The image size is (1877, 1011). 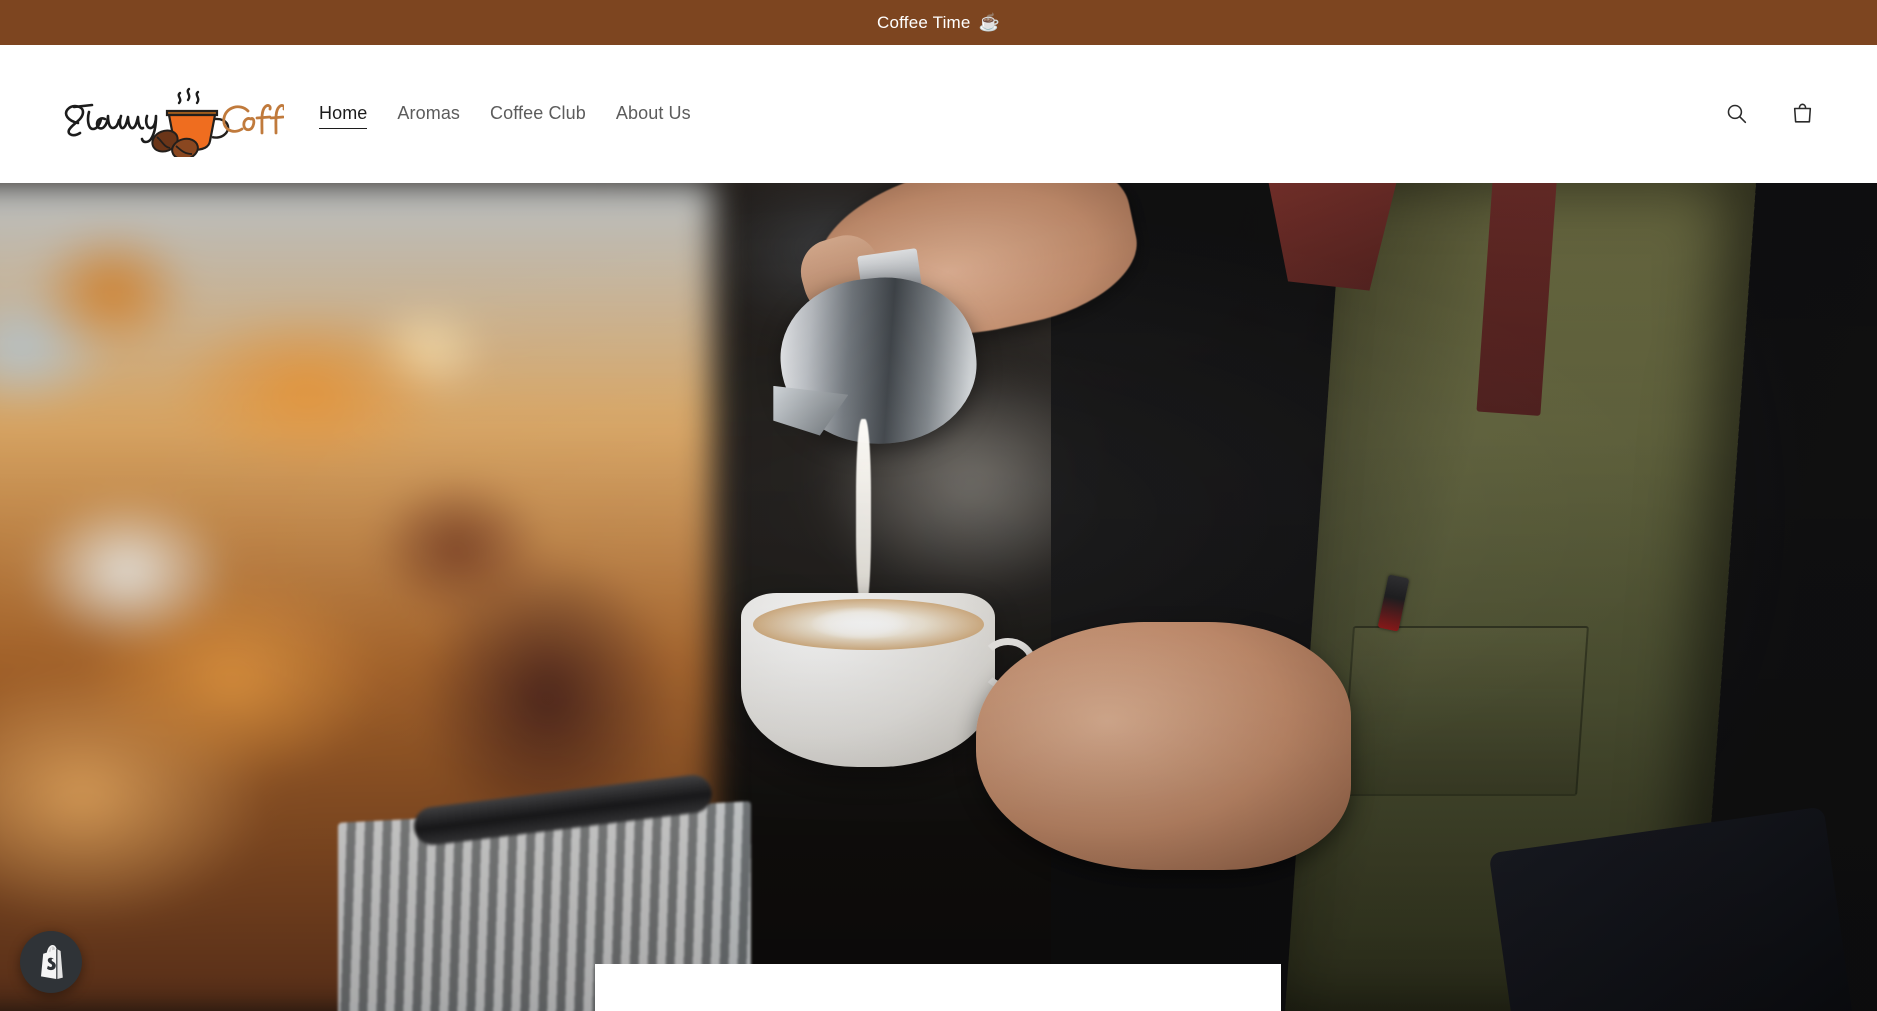 I want to click on nav-item-home: Home, so click(x=343, y=113).